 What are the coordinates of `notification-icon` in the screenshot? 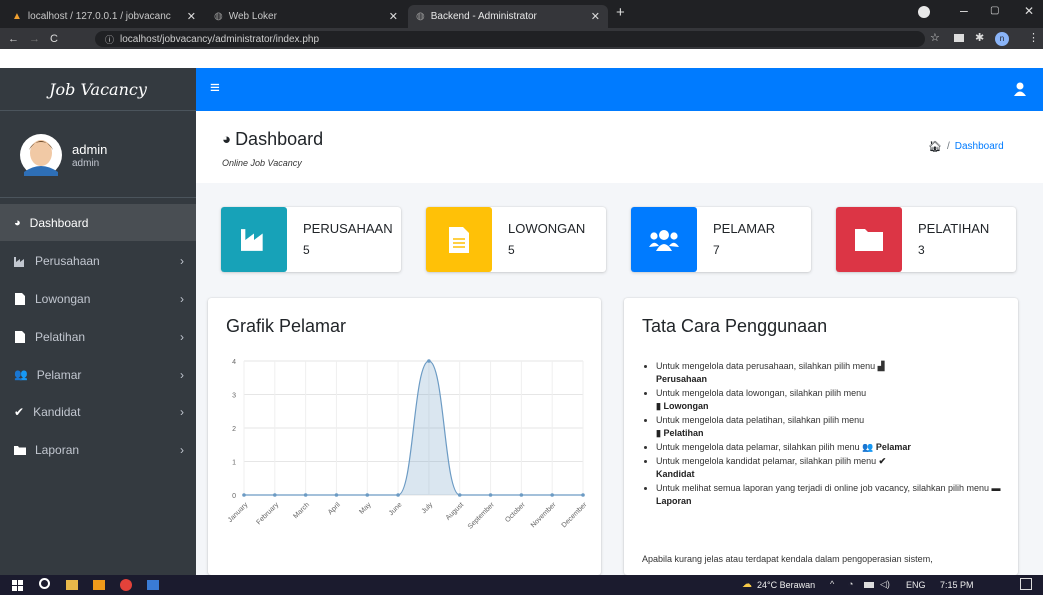 It's located at (1026, 584).